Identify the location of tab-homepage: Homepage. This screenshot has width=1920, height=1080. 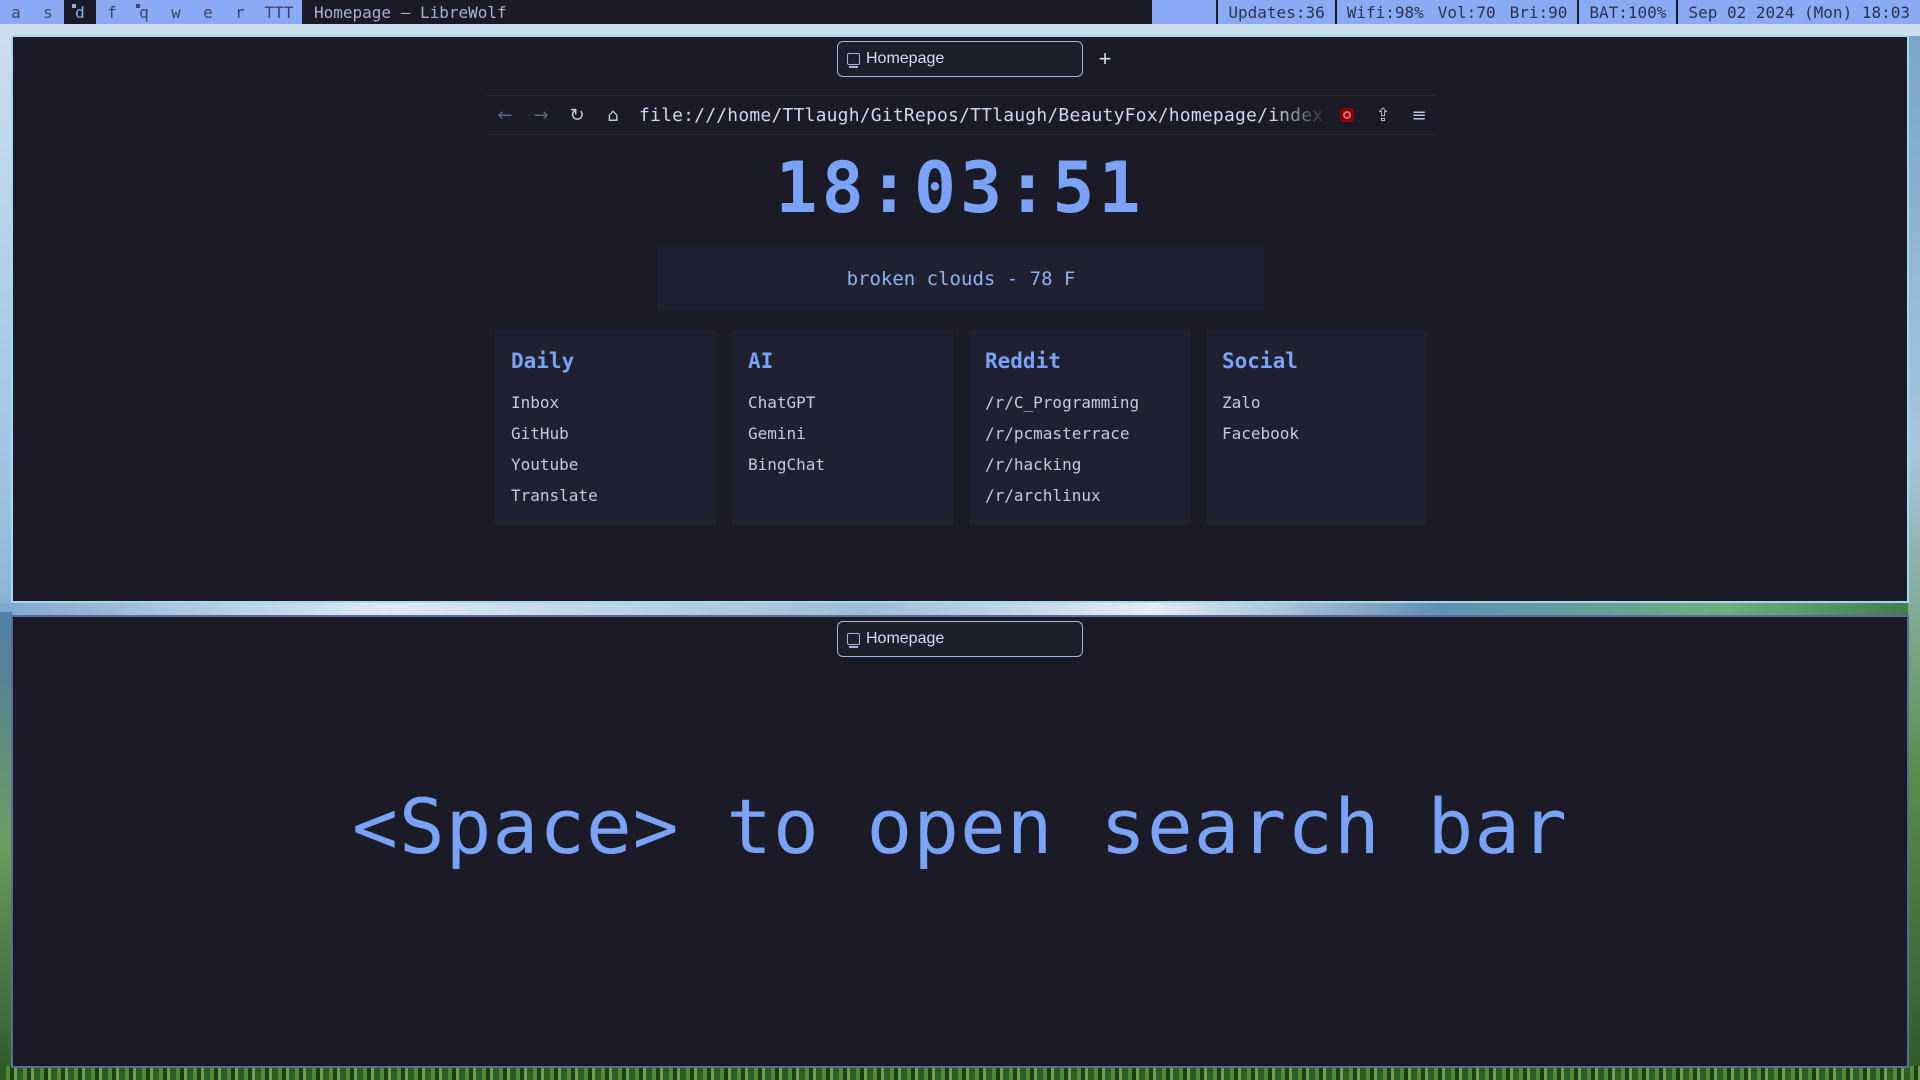
(960, 59).